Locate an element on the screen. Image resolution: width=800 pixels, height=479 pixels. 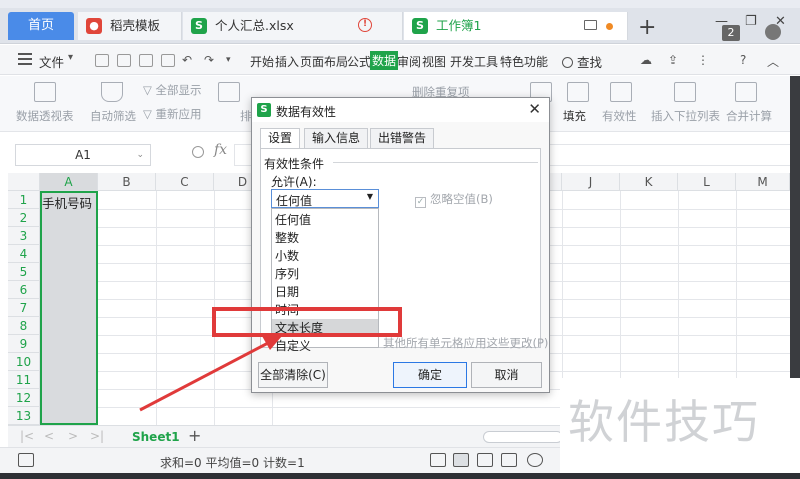
redo-icon: ↷ is located at coordinates (209, 60).